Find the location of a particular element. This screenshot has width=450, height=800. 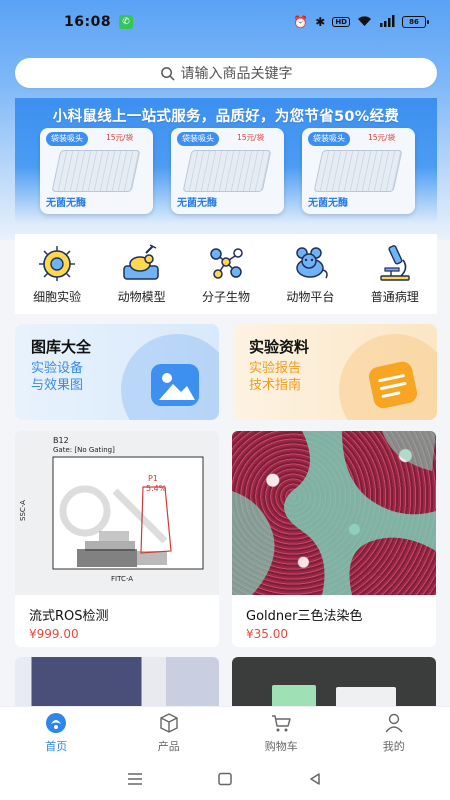

nav-home: 首页 is located at coordinates (56, 733).